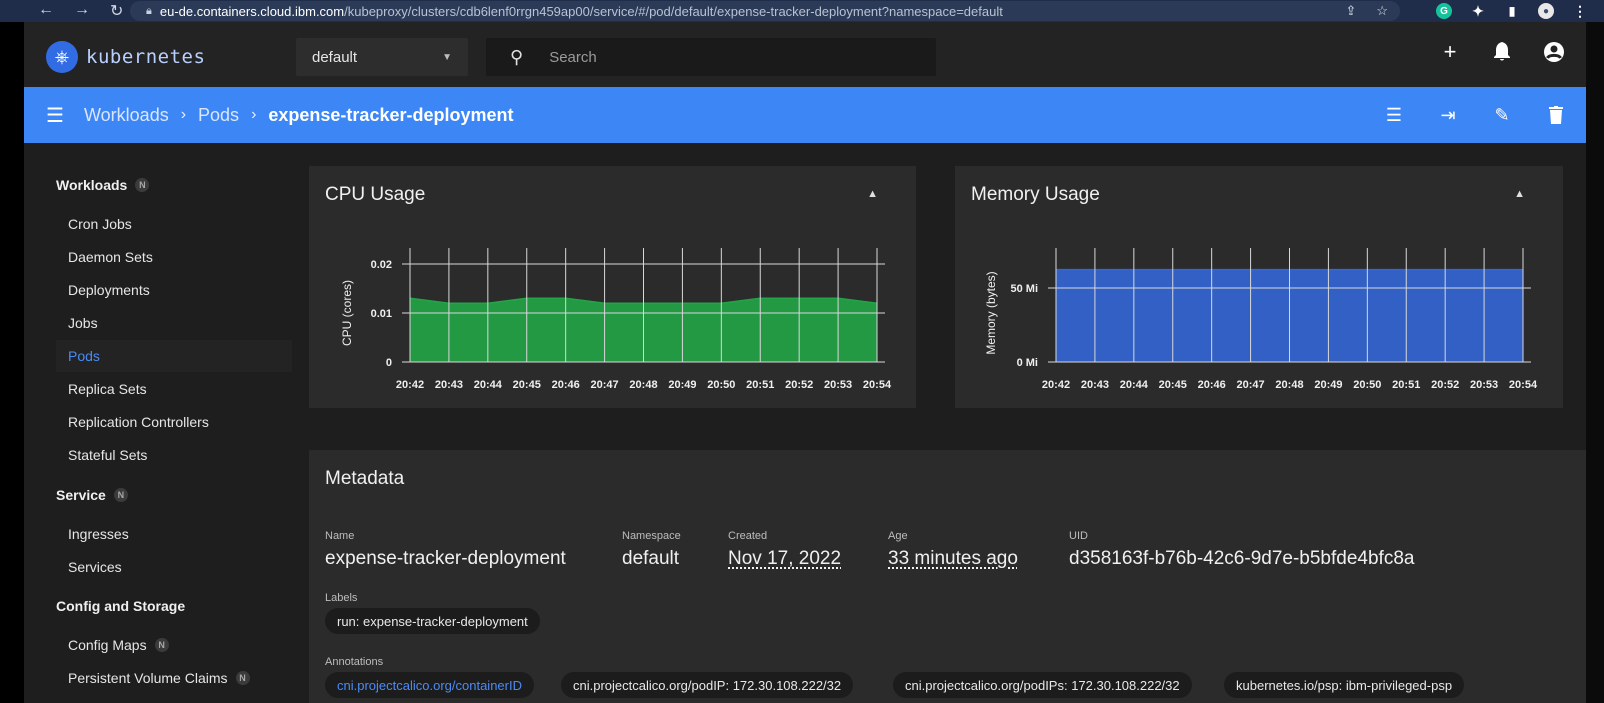  I want to click on sidepanel-icon: ▮, so click(1512, 11).